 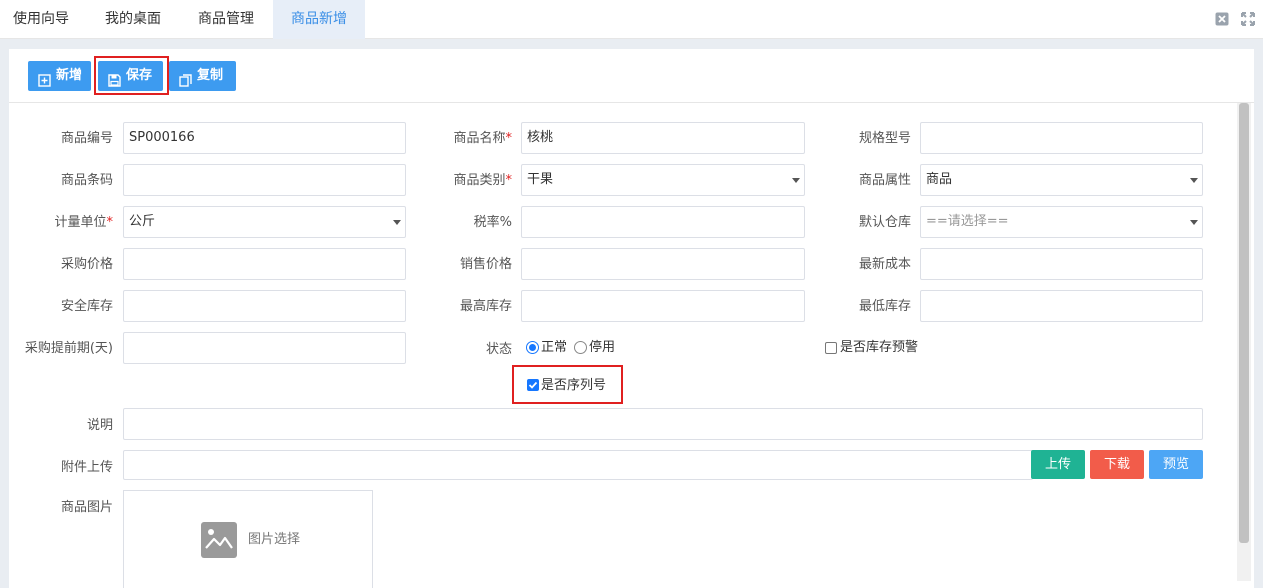 I want to click on close-tab-icon, so click(x=1222, y=19).